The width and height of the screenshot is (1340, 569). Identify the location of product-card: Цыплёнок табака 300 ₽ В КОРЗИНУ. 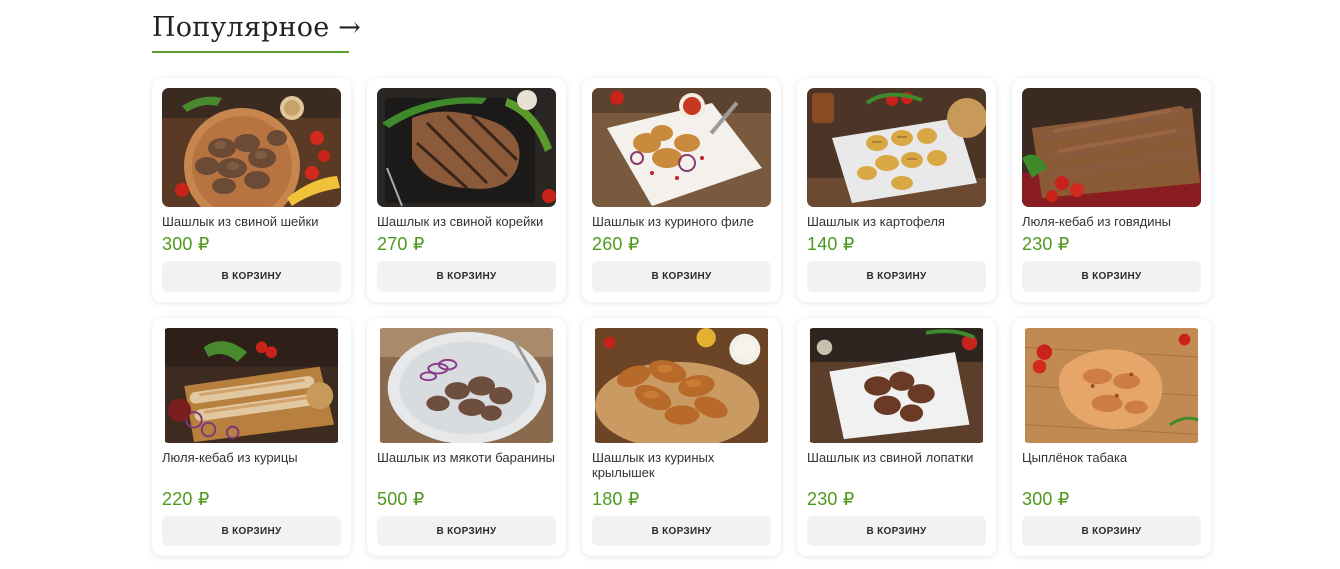
(1111, 437).